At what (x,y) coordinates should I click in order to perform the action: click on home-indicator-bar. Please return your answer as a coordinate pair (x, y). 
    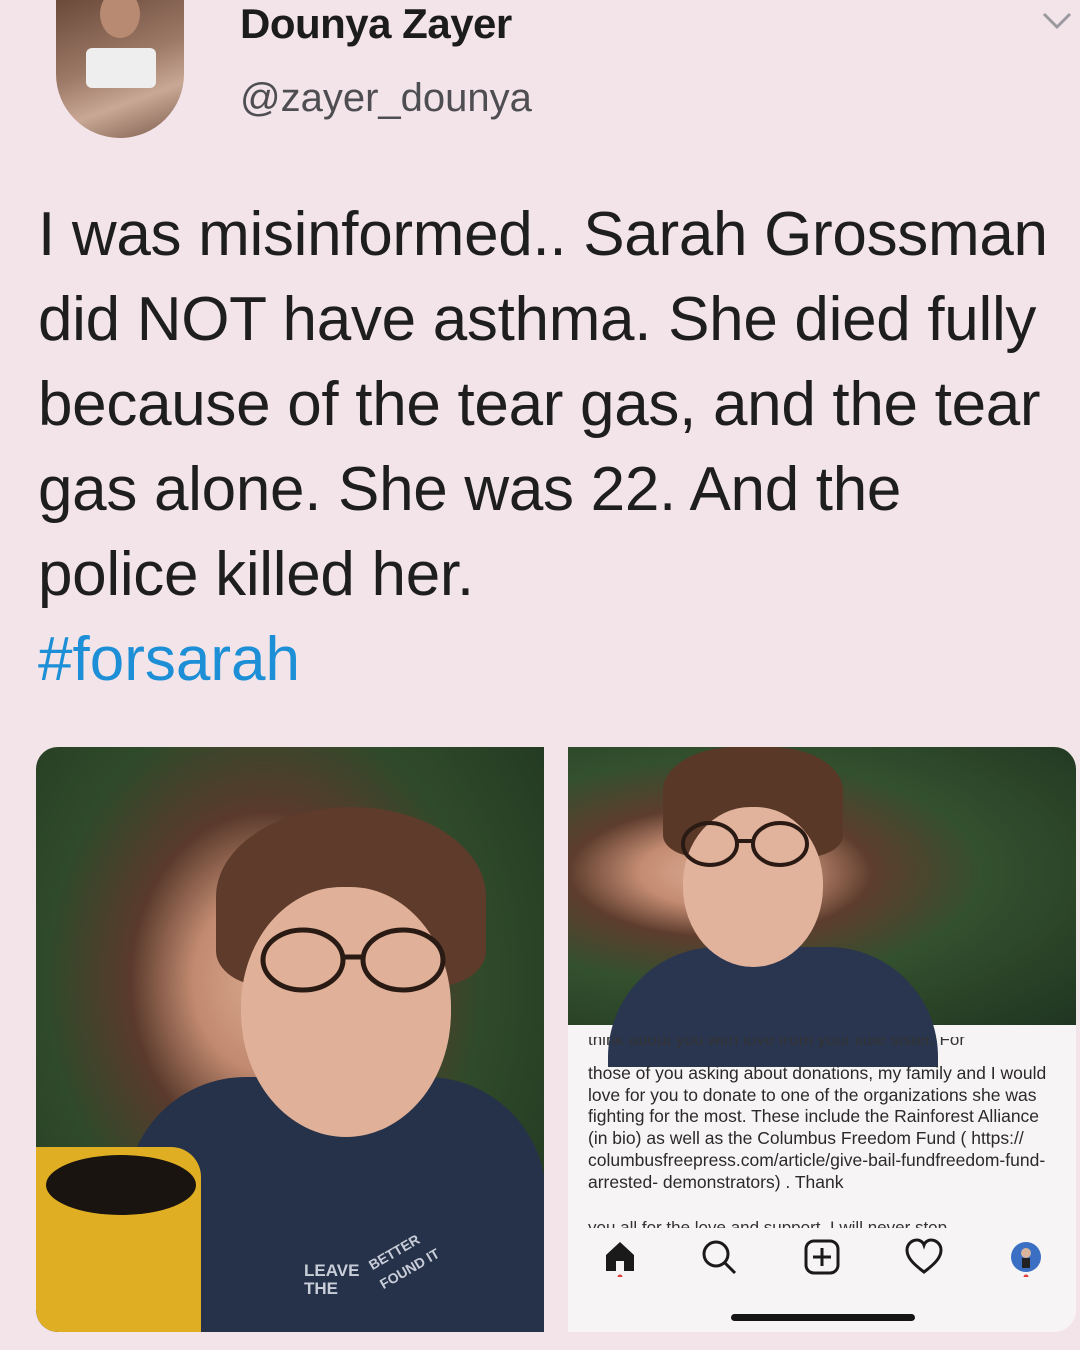
    Looking at the image, I should click on (823, 1317).